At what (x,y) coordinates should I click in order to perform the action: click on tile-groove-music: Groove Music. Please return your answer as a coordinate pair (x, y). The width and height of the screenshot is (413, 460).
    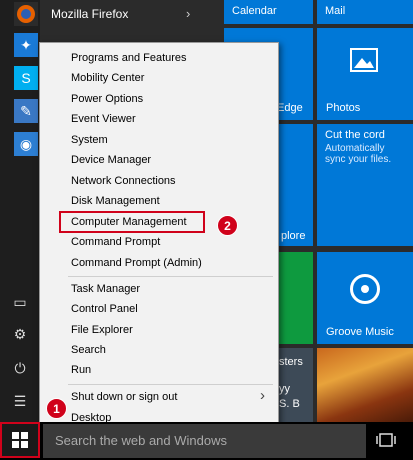
    Looking at the image, I should click on (365, 298).